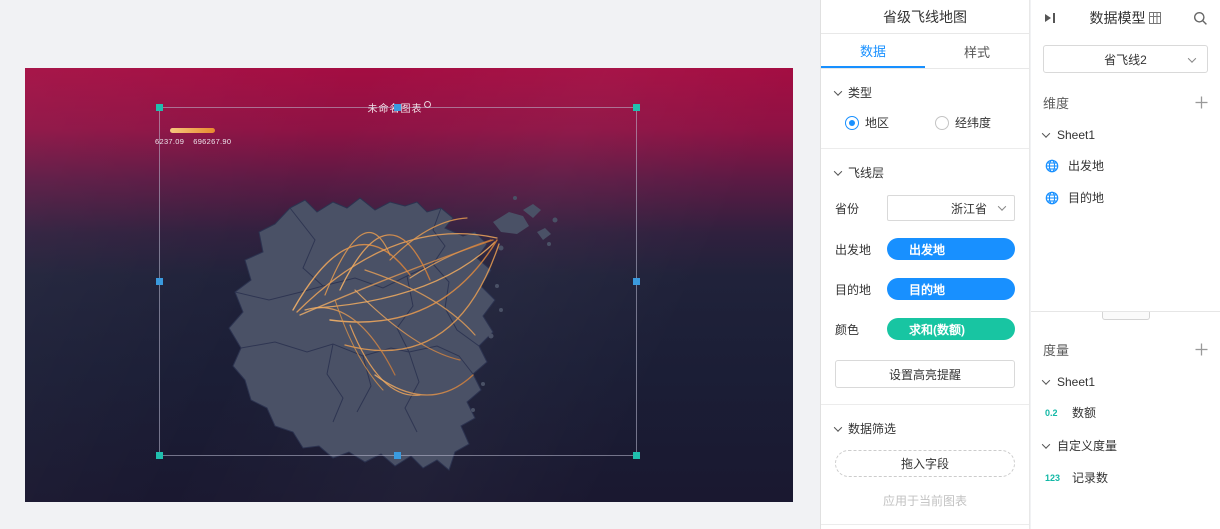 The height and width of the screenshot is (529, 1220). What do you see at coordinates (1130, 382) in the screenshot?
I see `measure-group-sheet1: Sheet1` at bounding box center [1130, 382].